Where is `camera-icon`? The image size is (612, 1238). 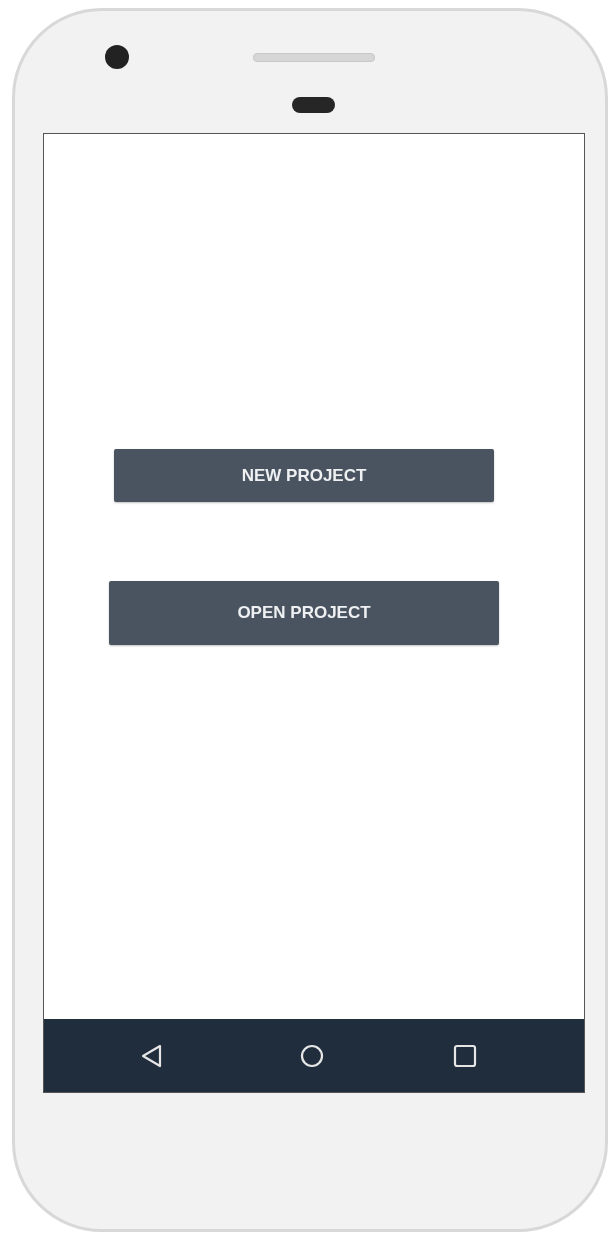
camera-icon is located at coordinates (117, 57).